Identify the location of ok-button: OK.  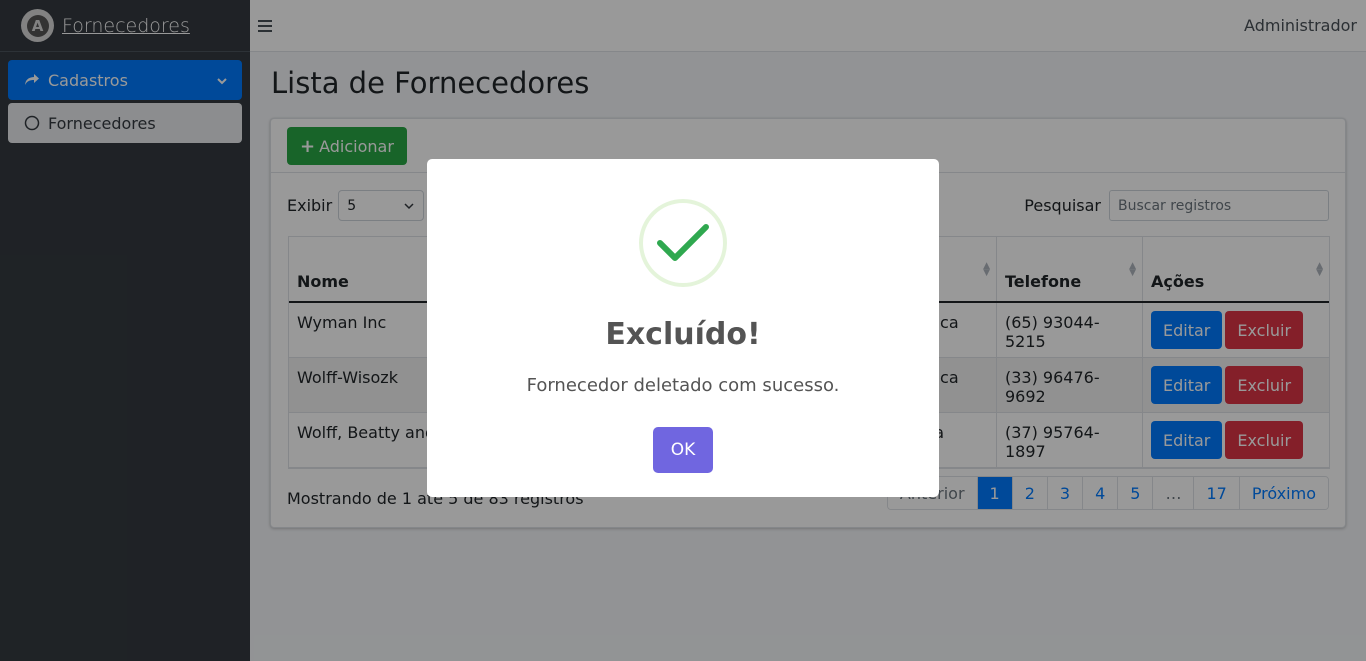
(683, 450).